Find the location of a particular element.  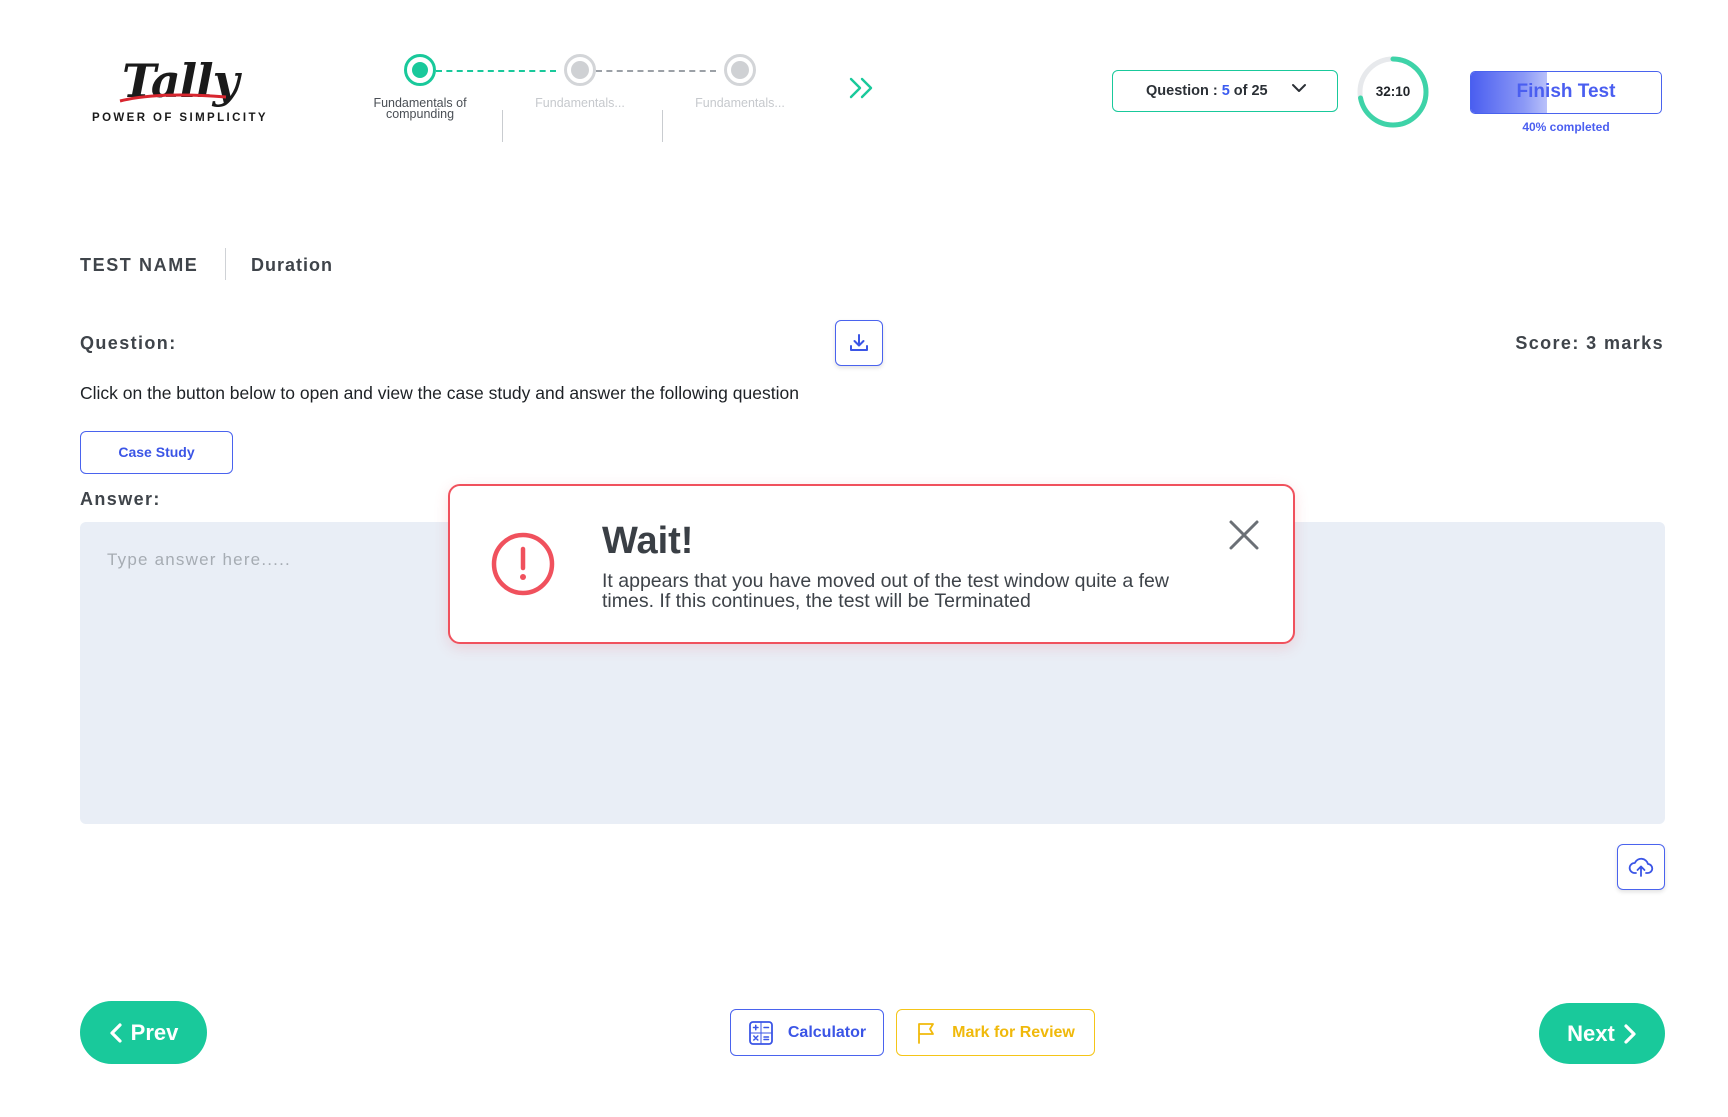

step-active-dot-icon is located at coordinates (420, 70).